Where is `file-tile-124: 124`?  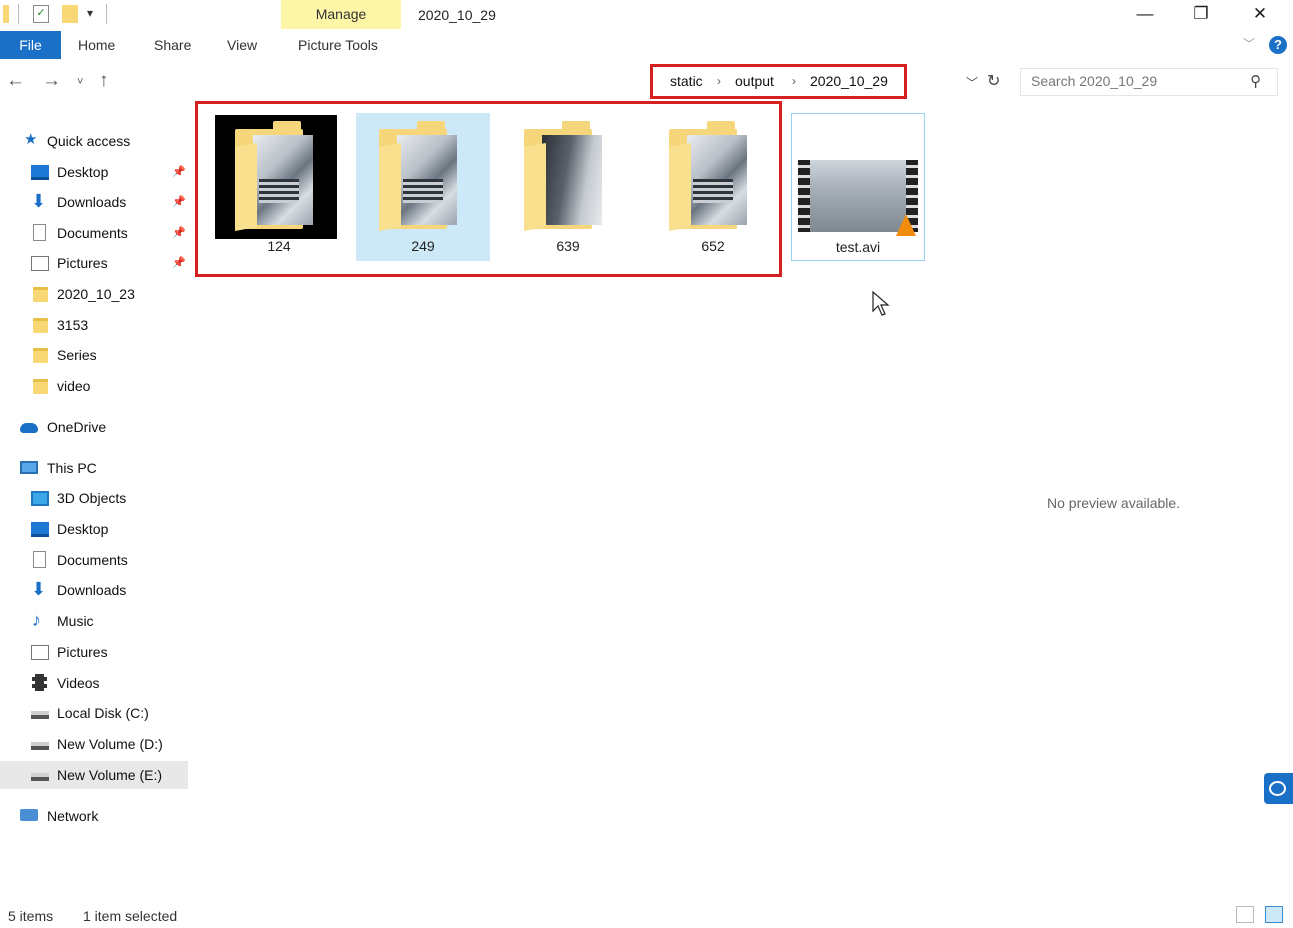
file-tile-124: 124 is located at coordinates (279, 187).